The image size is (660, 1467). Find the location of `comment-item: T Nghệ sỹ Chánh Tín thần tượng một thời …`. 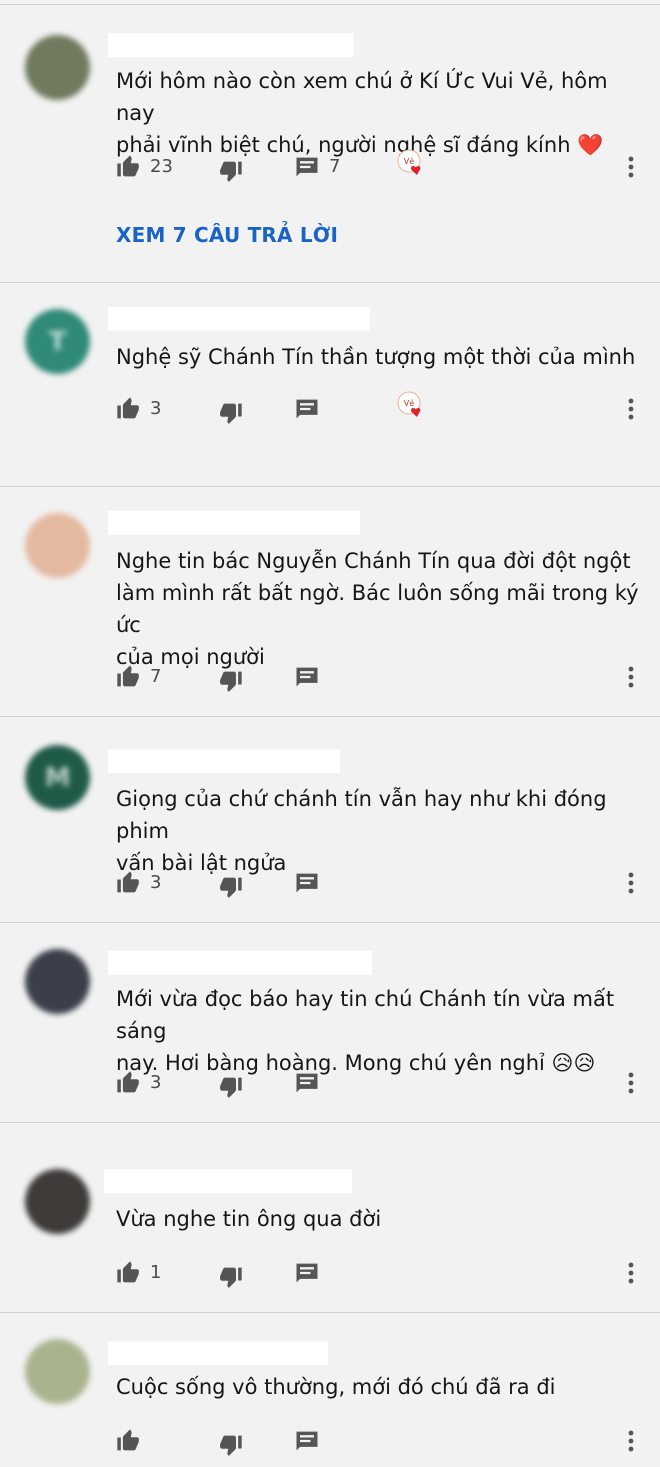

comment-item: T Nghệ sỹ Chánh Tín thần tượng một thời … is located at coordinates (330, 384).